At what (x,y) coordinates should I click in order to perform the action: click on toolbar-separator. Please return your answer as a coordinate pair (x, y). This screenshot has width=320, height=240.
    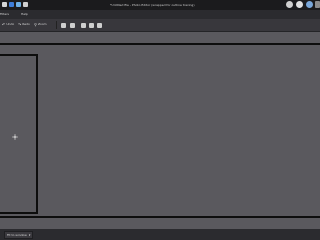
    Looking at the image, I should click on (56, 25).